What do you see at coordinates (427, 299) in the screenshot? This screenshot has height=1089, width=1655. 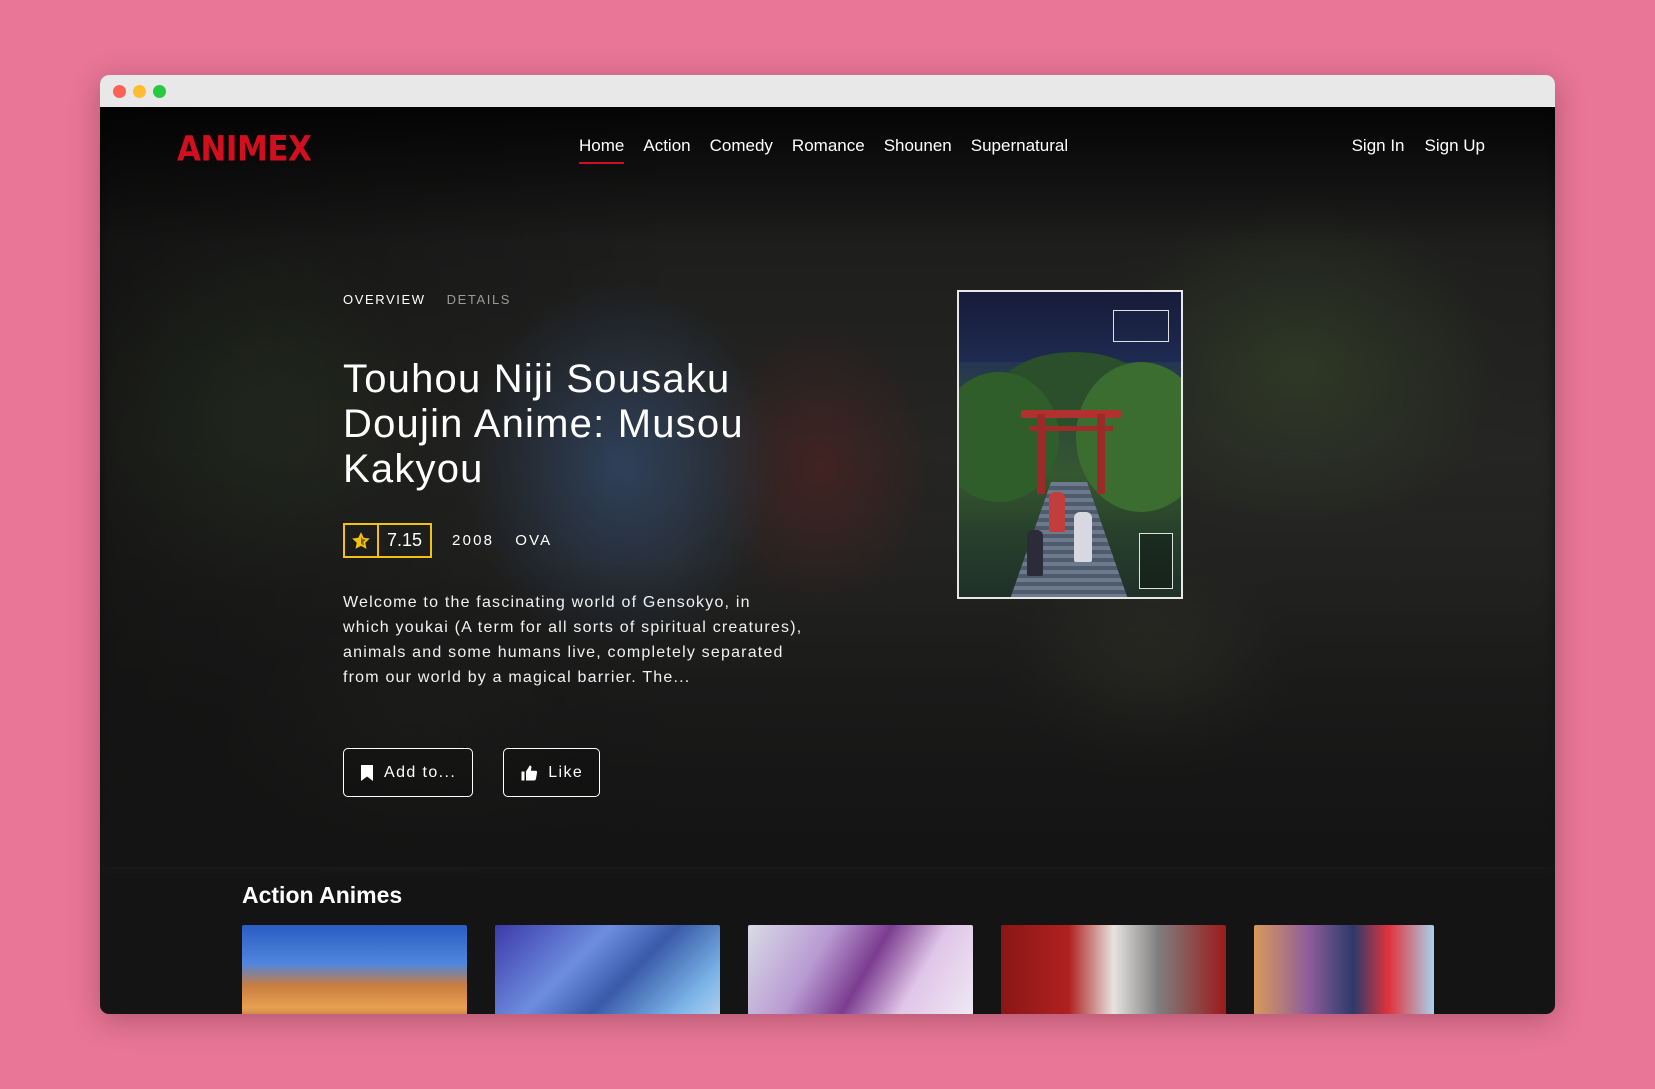 I see `hero-tabs: OVERVIEW DETAILS` at bounding box center [427, 299].